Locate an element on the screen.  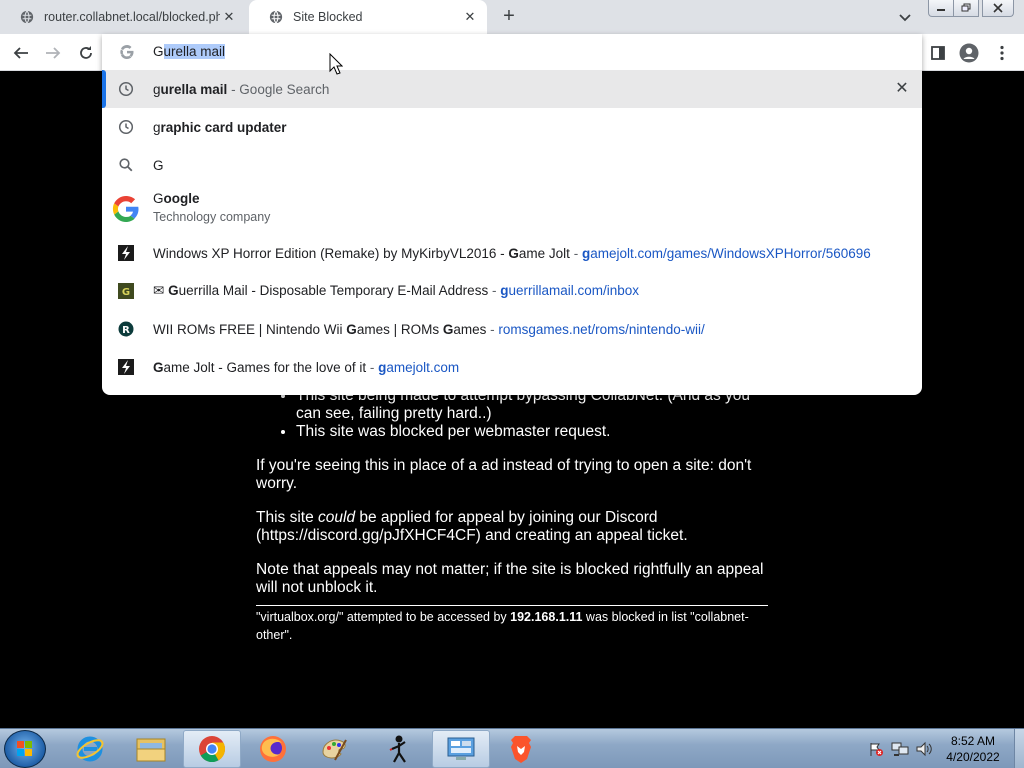
taskbar-stickman-app is located at coordinates (399, 749).